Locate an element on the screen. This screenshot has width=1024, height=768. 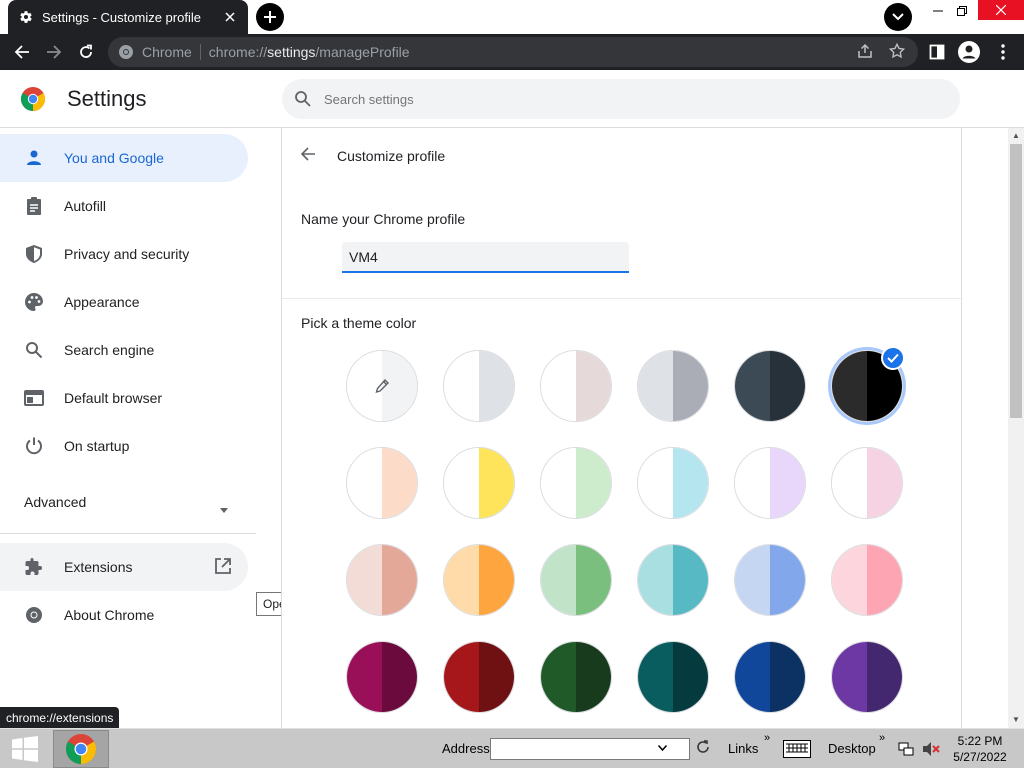
profile-name-label: Name your Chrome profile is located at coordinates (383, 219).